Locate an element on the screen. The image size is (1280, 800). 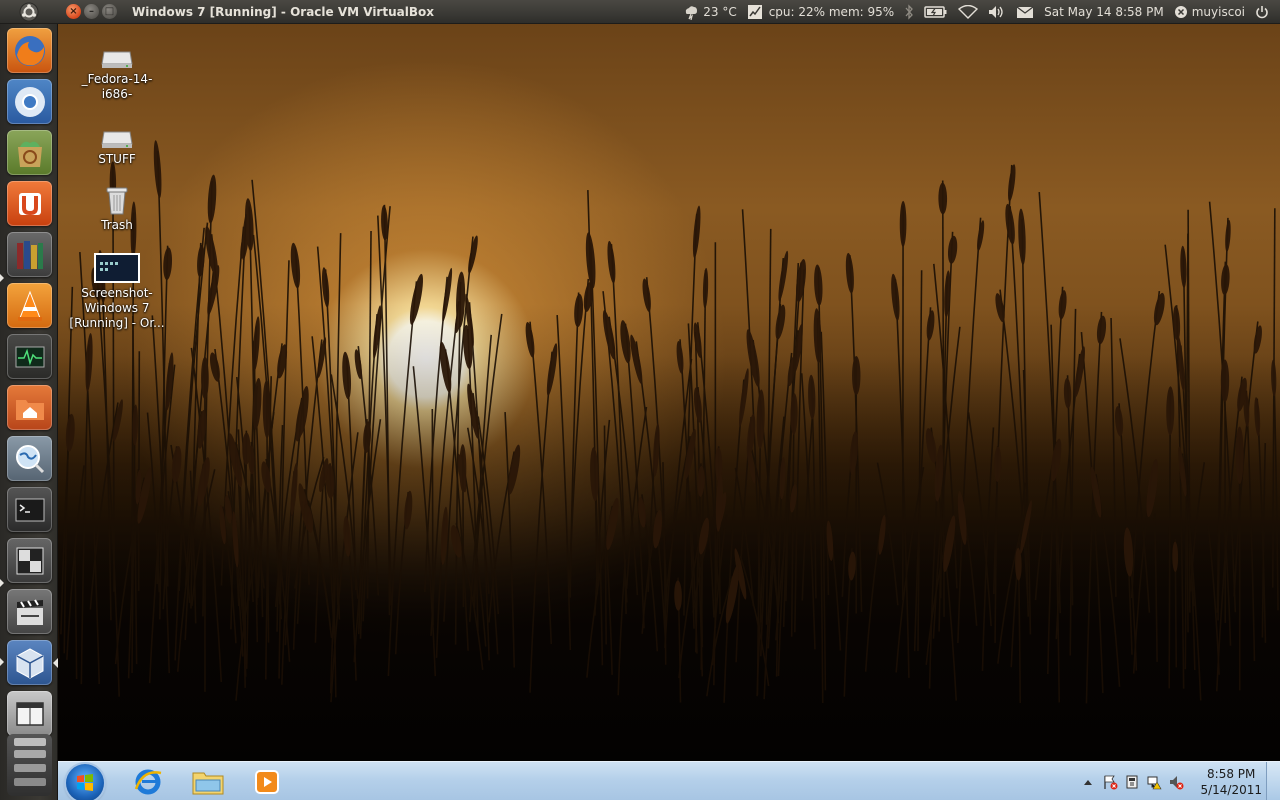
workspace-switcher-icon is located at coordinates (29, 560).